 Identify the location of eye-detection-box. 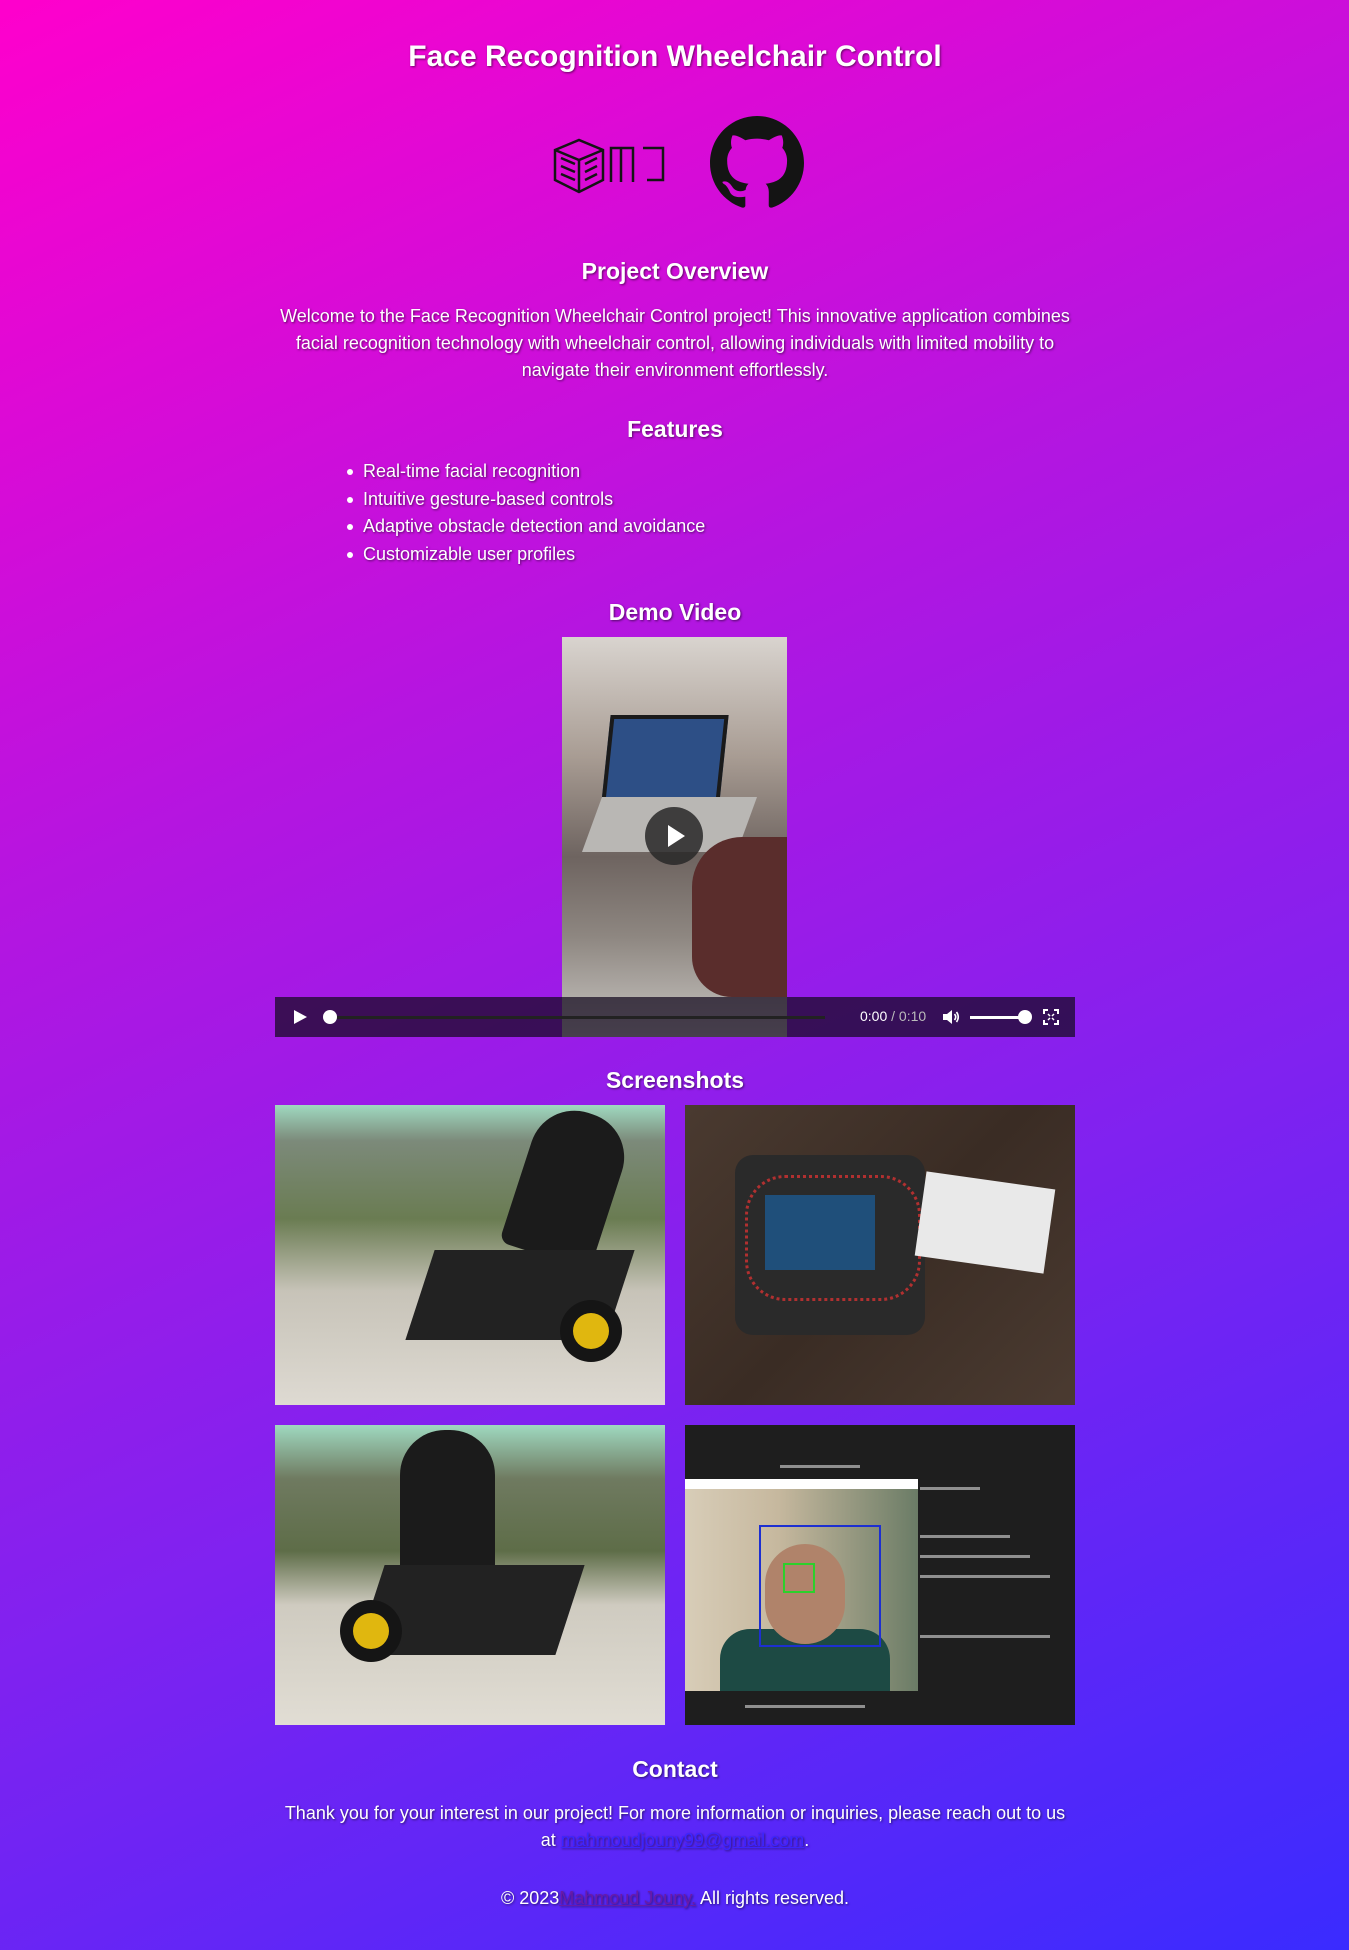
(799, 1578).